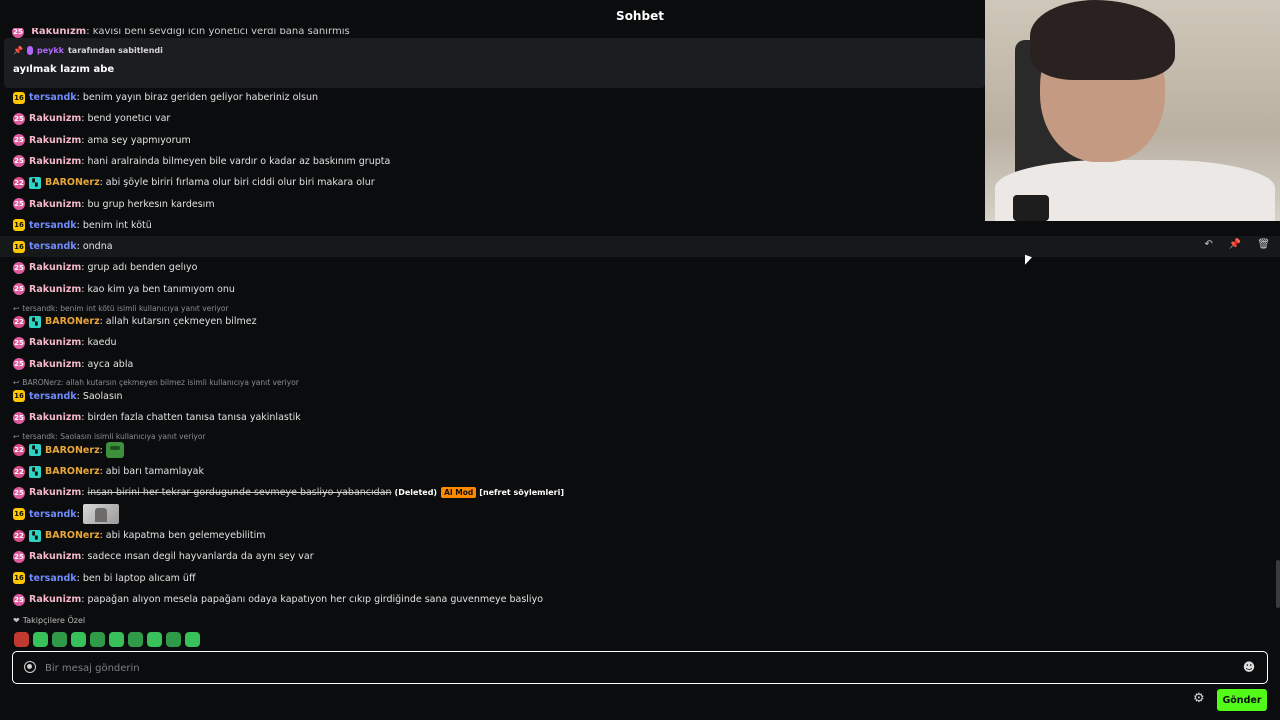 The height and width of the screenshot is (720, 1280). Describe the element at coordinates (1102, 40) in the screenshot. I see `webcam-hair` at that location.